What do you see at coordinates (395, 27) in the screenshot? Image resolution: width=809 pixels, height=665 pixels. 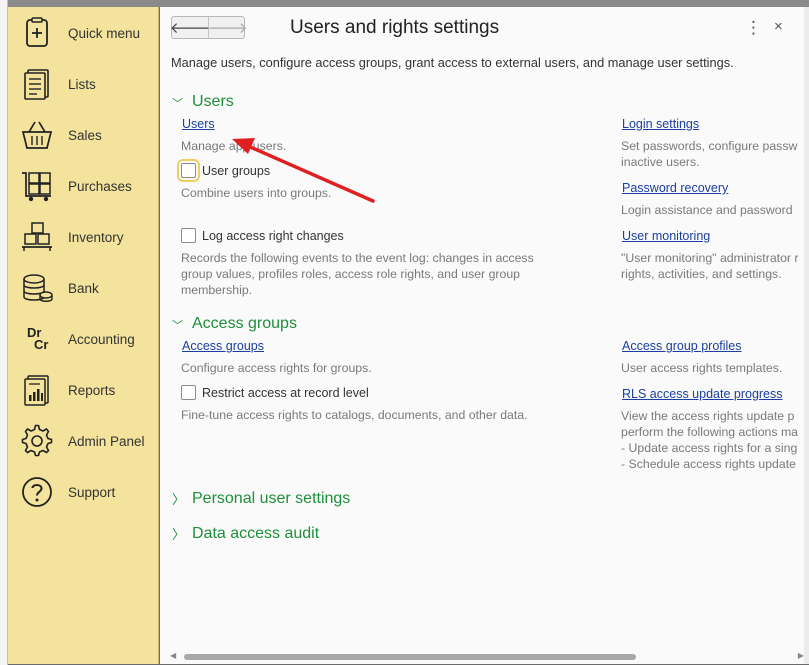 I see `page-title: Users and rights settings` at bounding box center [395, 27].